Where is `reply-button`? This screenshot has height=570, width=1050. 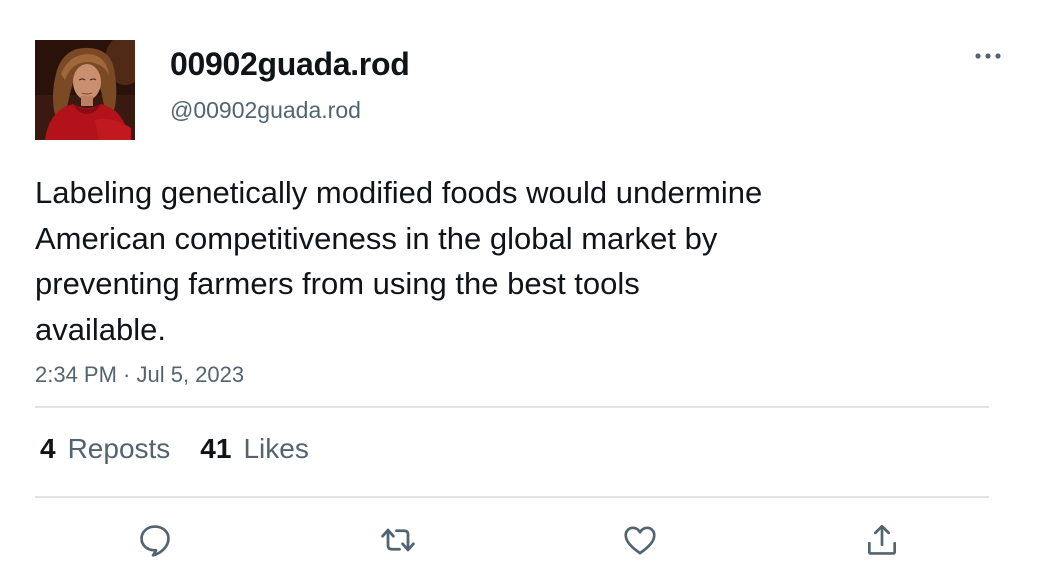
reply-button is located at coordinates (155, 540).